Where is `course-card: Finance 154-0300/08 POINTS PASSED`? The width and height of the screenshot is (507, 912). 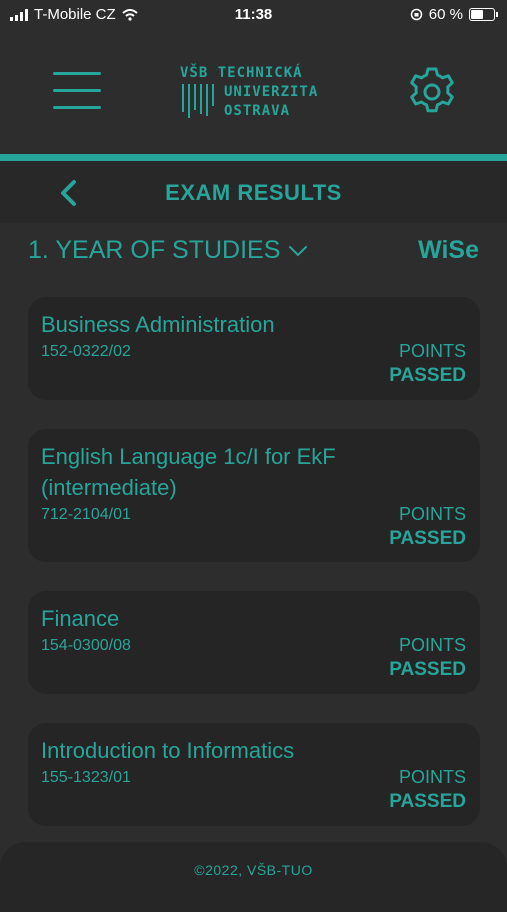 course-card: Finance 154-0300/08 POINTS PASSED is located at coordinates (254, 642).